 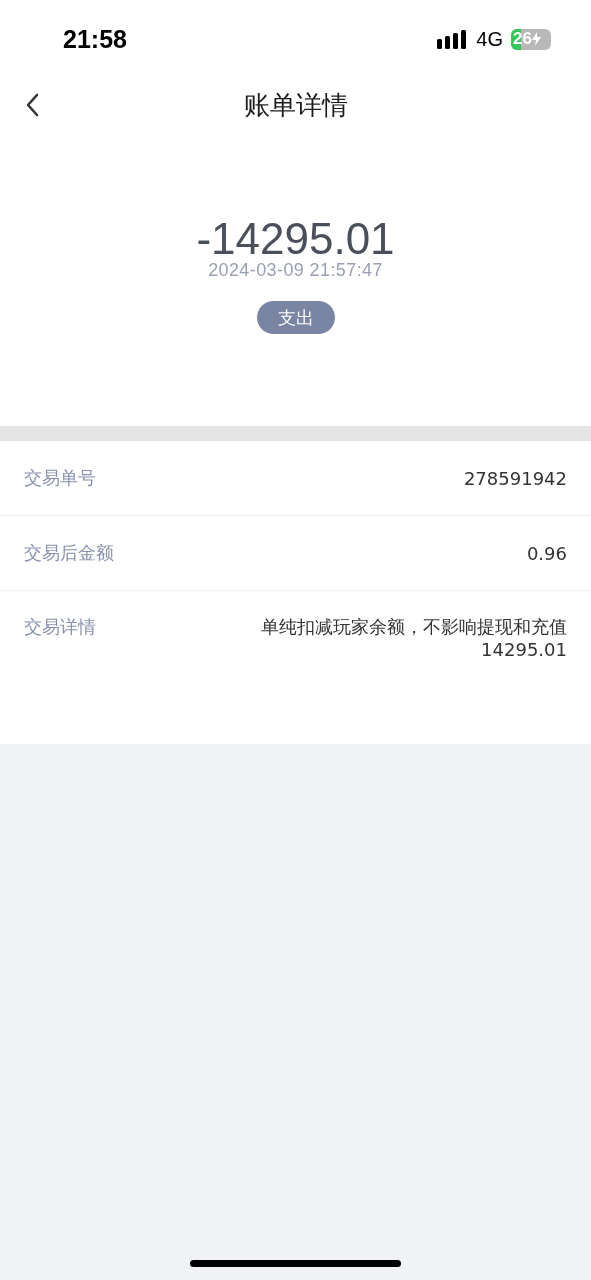 What do you see at coordinates (524, 649) in the screenshot?
I see `detail-value: 14295.01` at bounding box center [524, 649].